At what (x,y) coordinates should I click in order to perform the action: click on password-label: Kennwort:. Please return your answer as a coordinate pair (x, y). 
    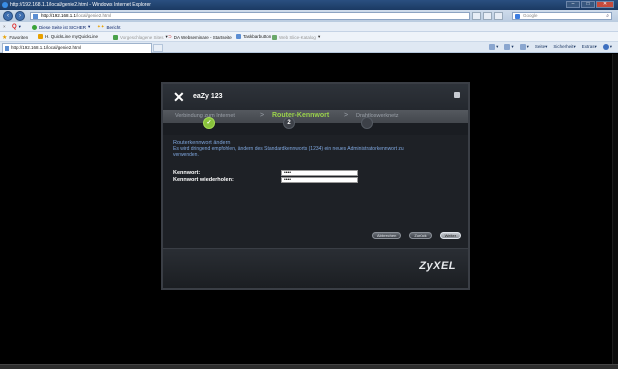
    Looking at the image, I should click on (187, 173).